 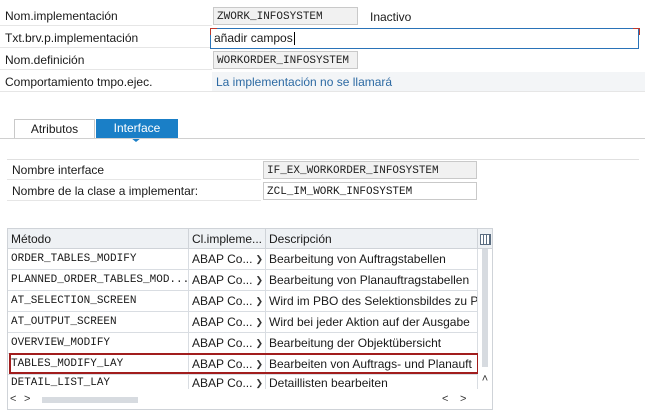 I want to click on method-cell: DETAIL_LIST_LAY, so click(x=98, y=382).